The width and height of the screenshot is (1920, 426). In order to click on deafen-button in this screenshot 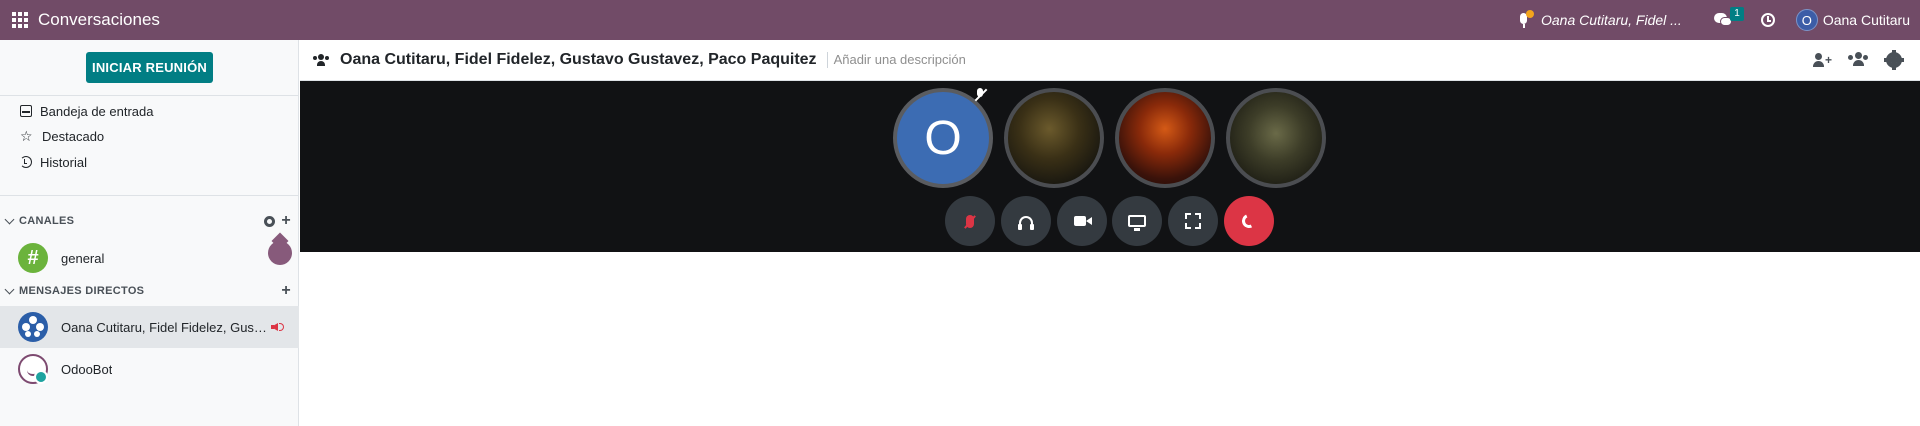, I will do `click(1026, 221)`.